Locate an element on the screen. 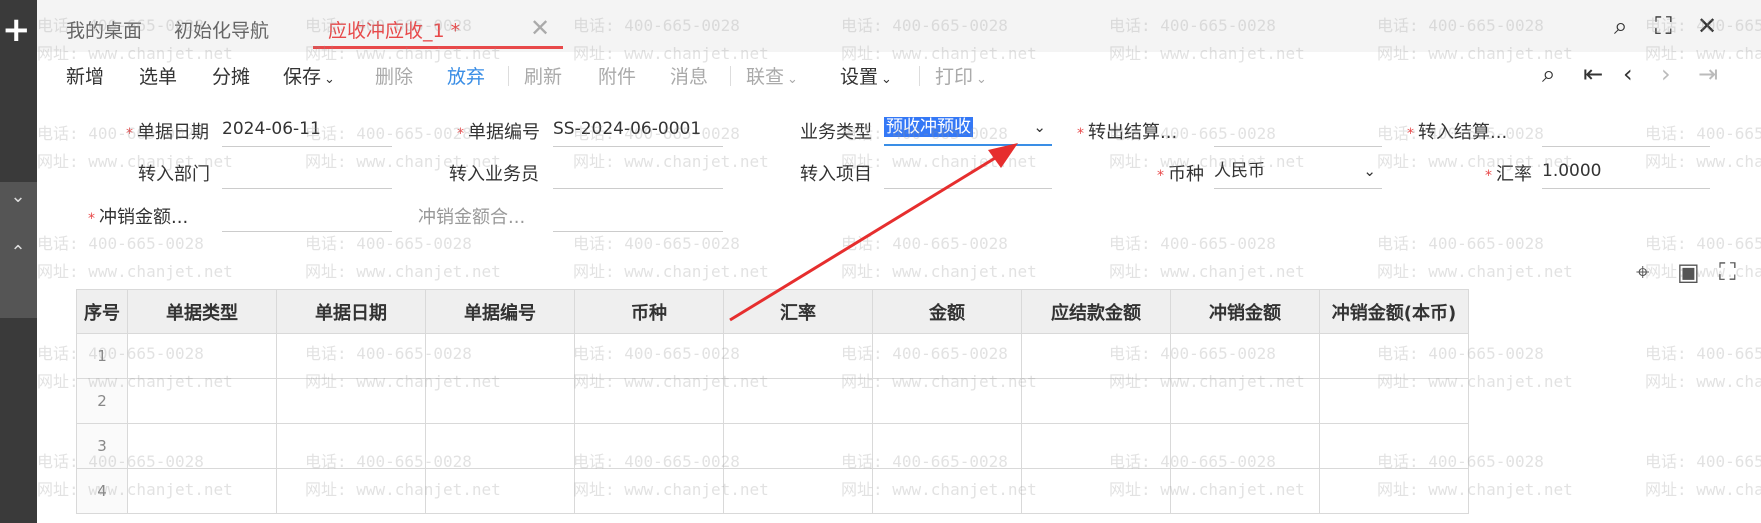 The image size is (1761, 523). col-header: 汇率 is located at coordinates (798, 311).